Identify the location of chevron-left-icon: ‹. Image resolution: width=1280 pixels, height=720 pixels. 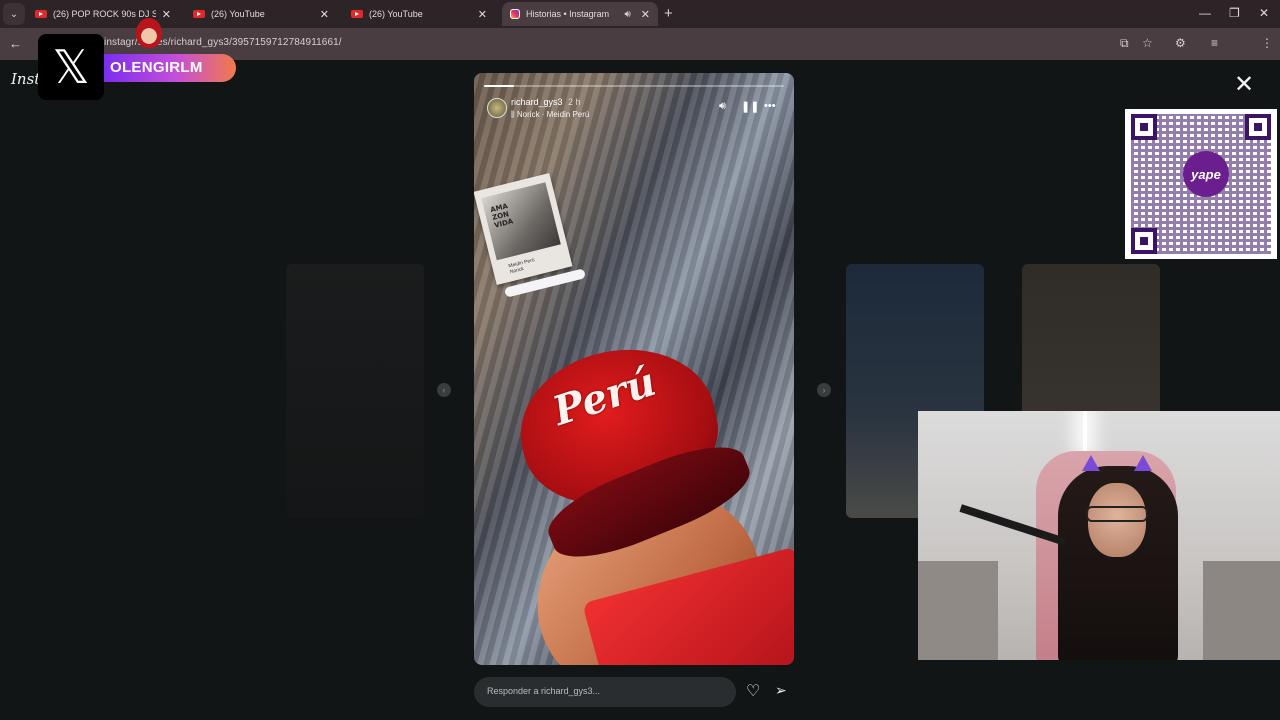
(444, 390).